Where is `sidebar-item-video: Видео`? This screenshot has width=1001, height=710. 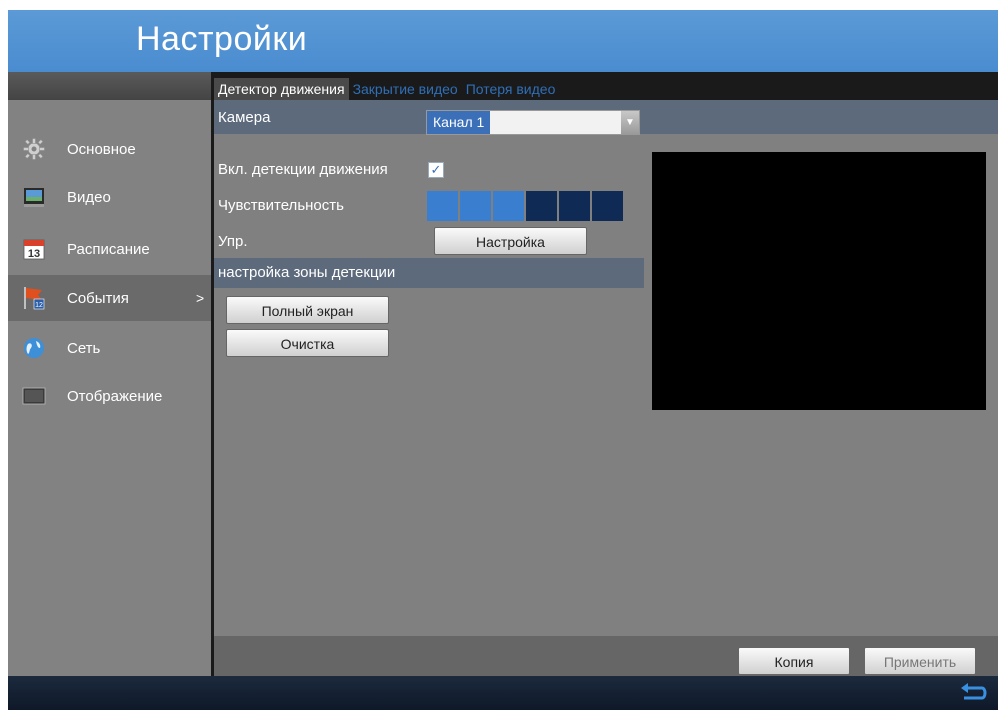 sidebar-item-video: Видео is located at coordinates (109, 197).